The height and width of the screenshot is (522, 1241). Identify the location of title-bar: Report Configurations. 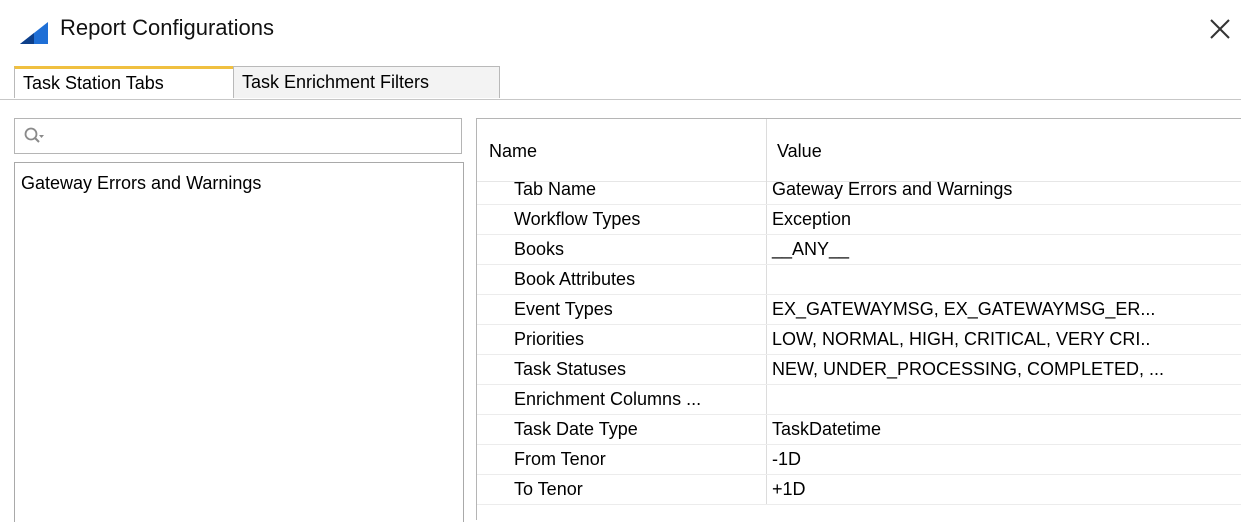
(620, 31).